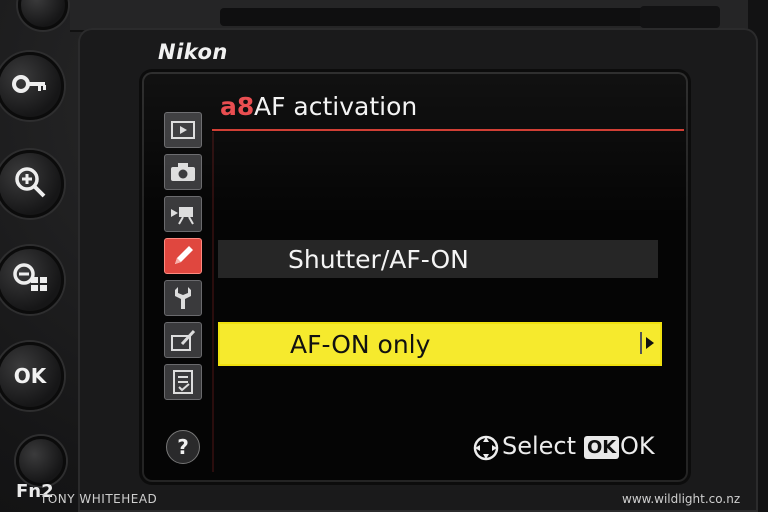 The image size is (768, 512). What do you see at coordinates (681, 499) in the screenshot?
I see `watermark-site: www.wildlight.co.nz` at bounding box center [681, 499].